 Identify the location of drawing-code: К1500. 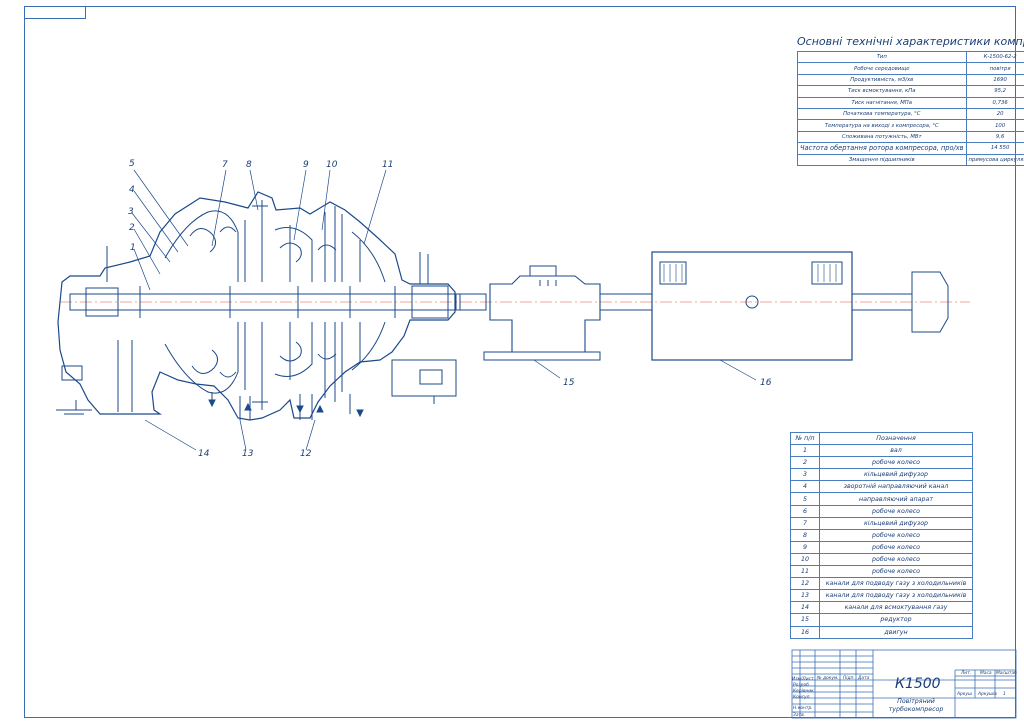
(918, 684).